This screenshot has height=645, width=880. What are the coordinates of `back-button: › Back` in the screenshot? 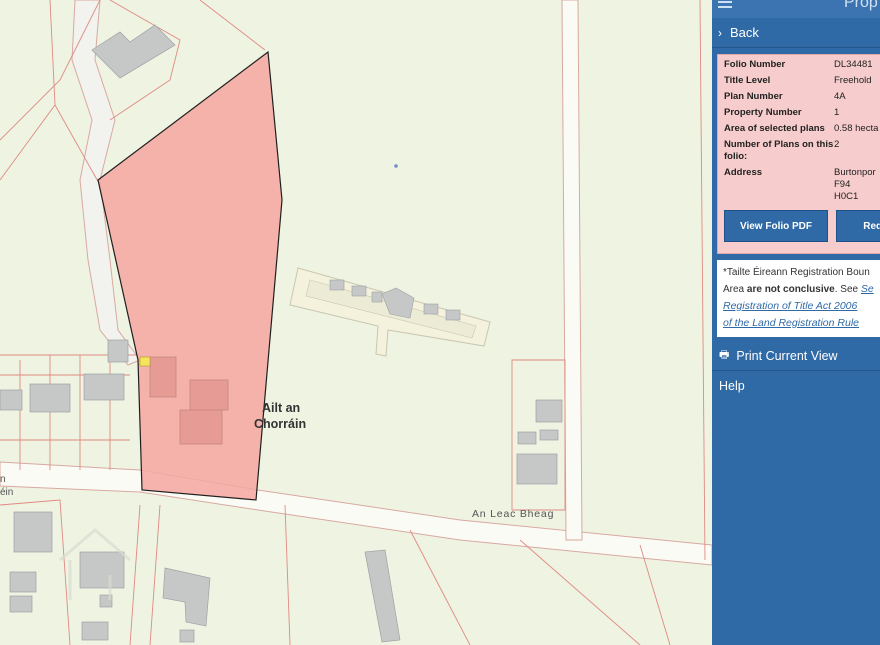 It's located at (796, 33).